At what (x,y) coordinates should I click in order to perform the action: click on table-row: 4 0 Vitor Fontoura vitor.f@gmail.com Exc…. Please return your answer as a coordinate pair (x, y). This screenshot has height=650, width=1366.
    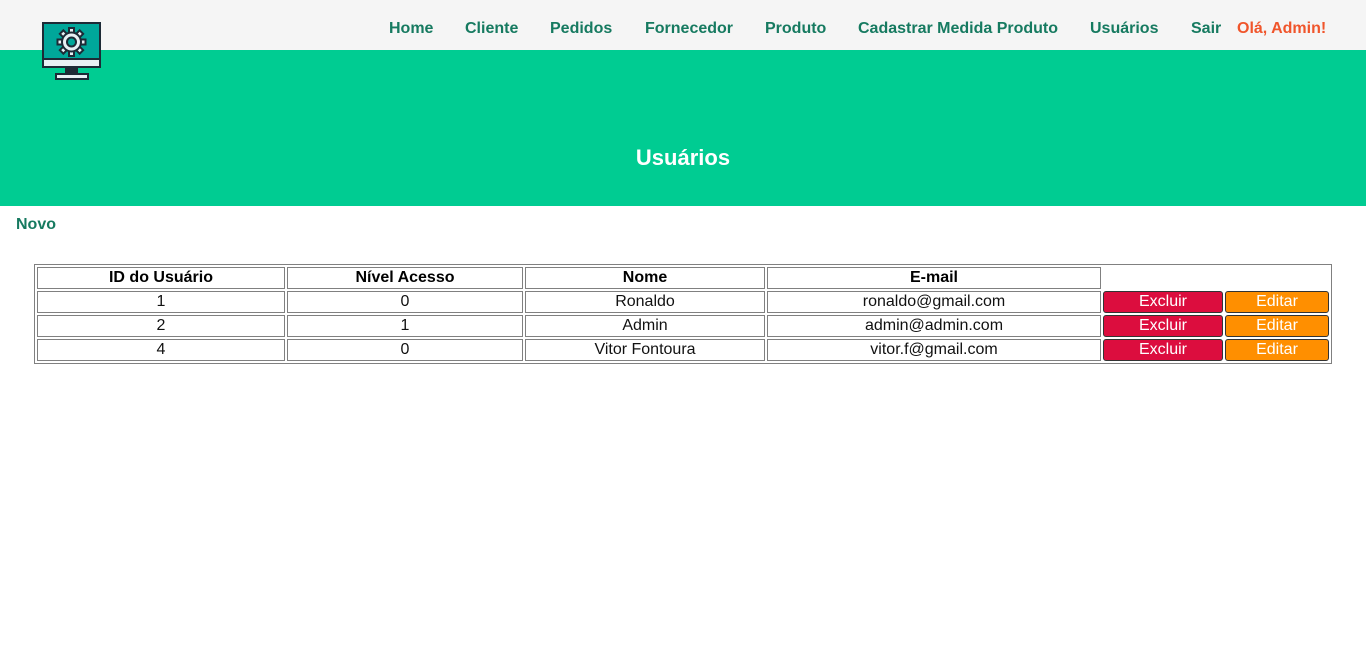
    Looking at the image, I should click on (683, 350).